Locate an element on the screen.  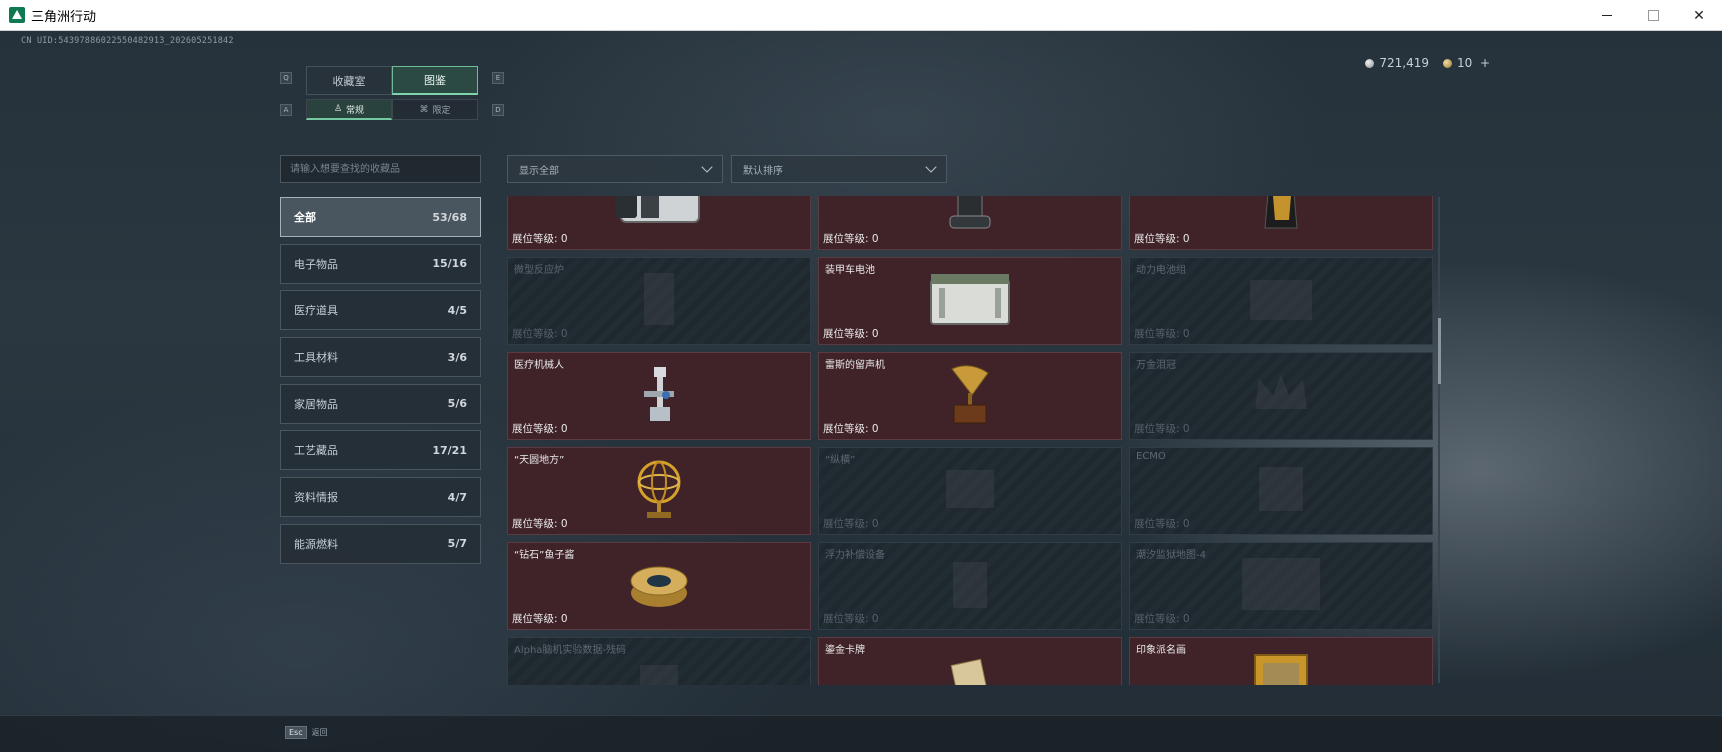
collection-card: 装甲车电池 展位等级: 0 is located at coordinates (970, 301).